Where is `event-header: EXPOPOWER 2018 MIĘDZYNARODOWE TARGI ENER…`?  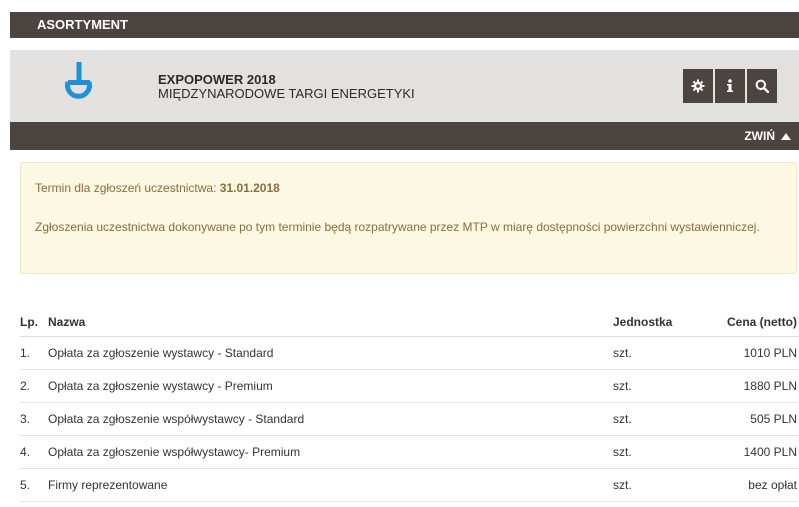
event-header: EXPOPOWER 2018 MIĘDZYNARODOWE TARGI ENER… is located at coordinates (404, 86).